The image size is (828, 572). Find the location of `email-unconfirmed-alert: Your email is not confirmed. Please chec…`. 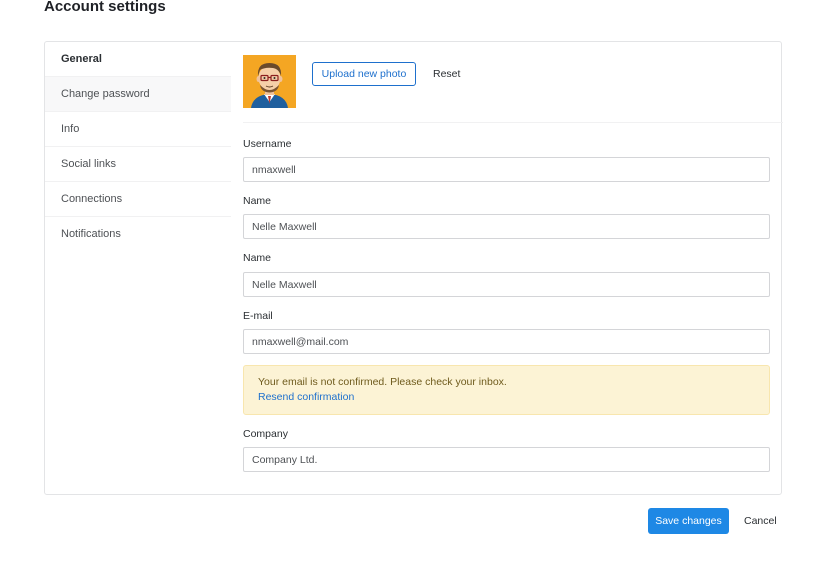

email-unconfirmed-alert: Your email is not confirmed. Please chec… is located at coordinates (506, 390).